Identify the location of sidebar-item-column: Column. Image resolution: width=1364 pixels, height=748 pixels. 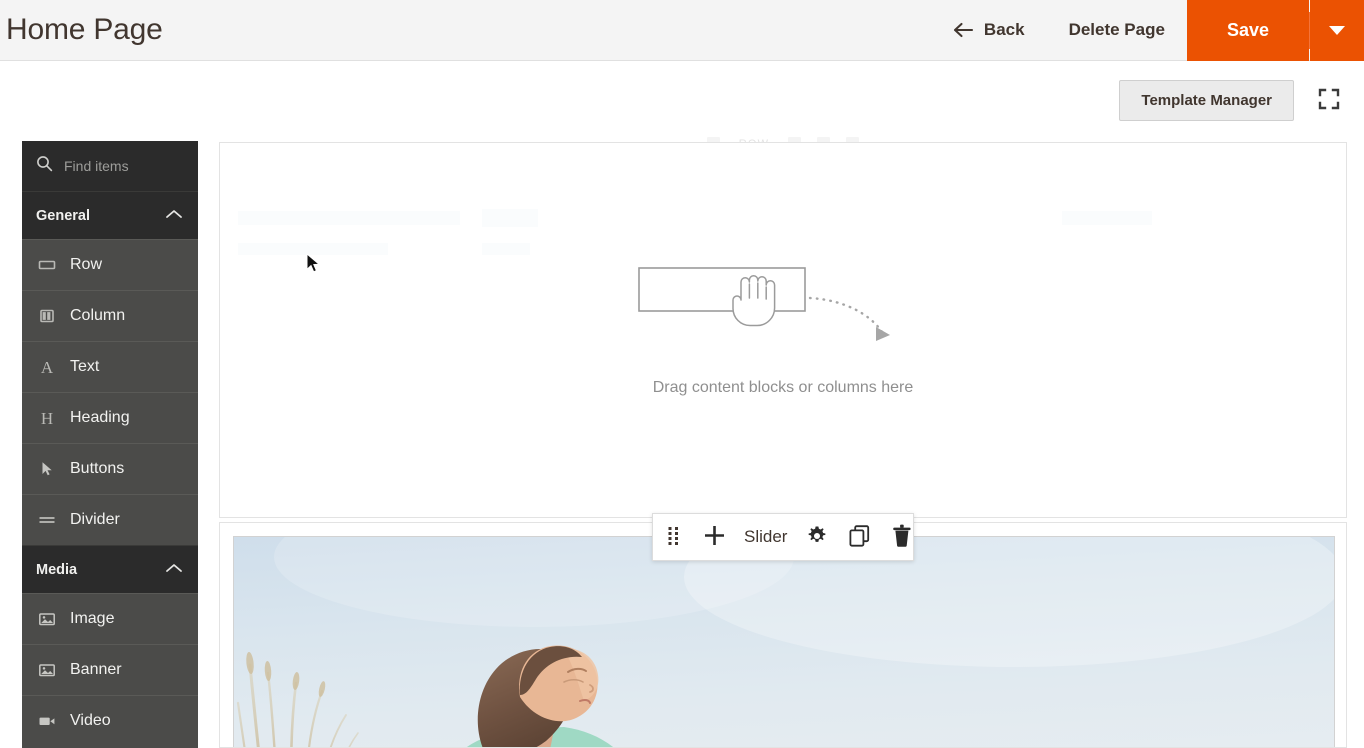
(110, 315).